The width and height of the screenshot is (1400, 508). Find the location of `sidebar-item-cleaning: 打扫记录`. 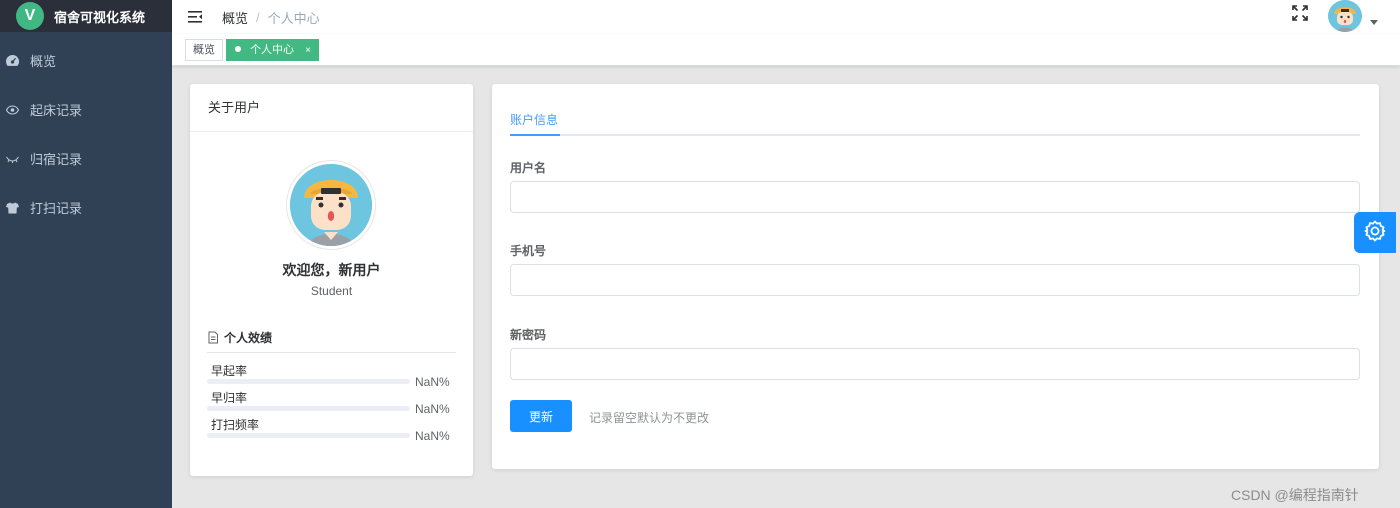

sidebar-item-cleaning: 打扫记录 is located at coordinates (86, 207).